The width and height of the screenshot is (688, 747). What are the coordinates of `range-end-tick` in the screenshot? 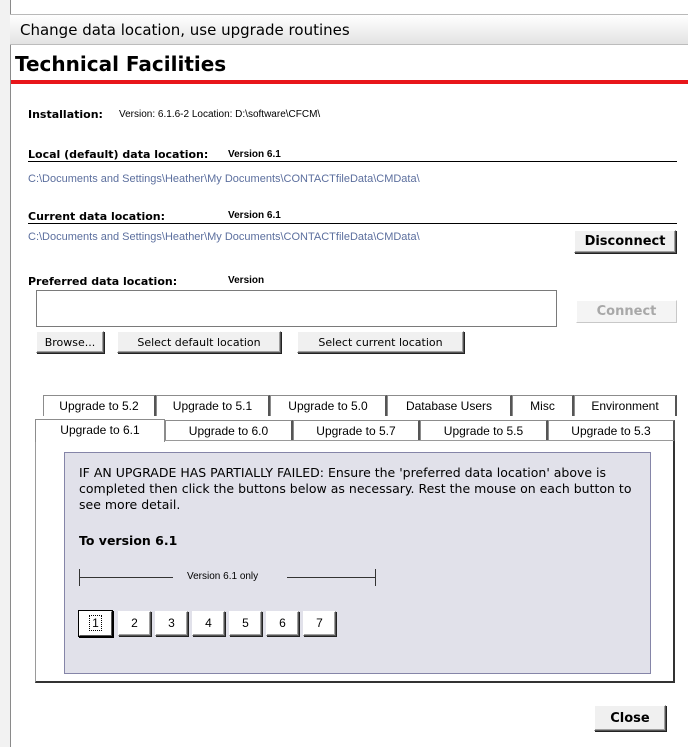 It's located at (375, 577).